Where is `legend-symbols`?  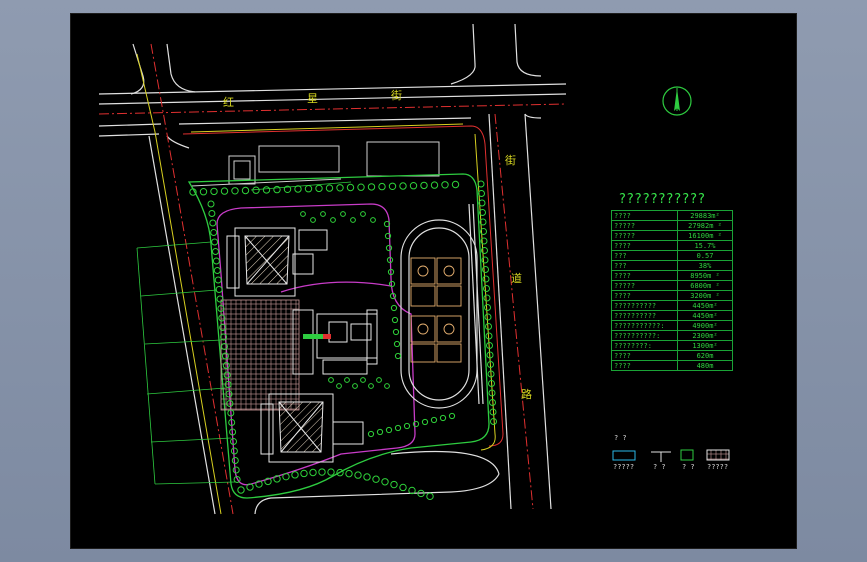
legend-symbols is located at coordinates (671, 455).